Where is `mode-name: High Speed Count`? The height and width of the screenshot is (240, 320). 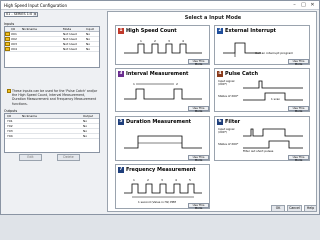 mode-name: High Speed Count is located at coordinates (151, 31).